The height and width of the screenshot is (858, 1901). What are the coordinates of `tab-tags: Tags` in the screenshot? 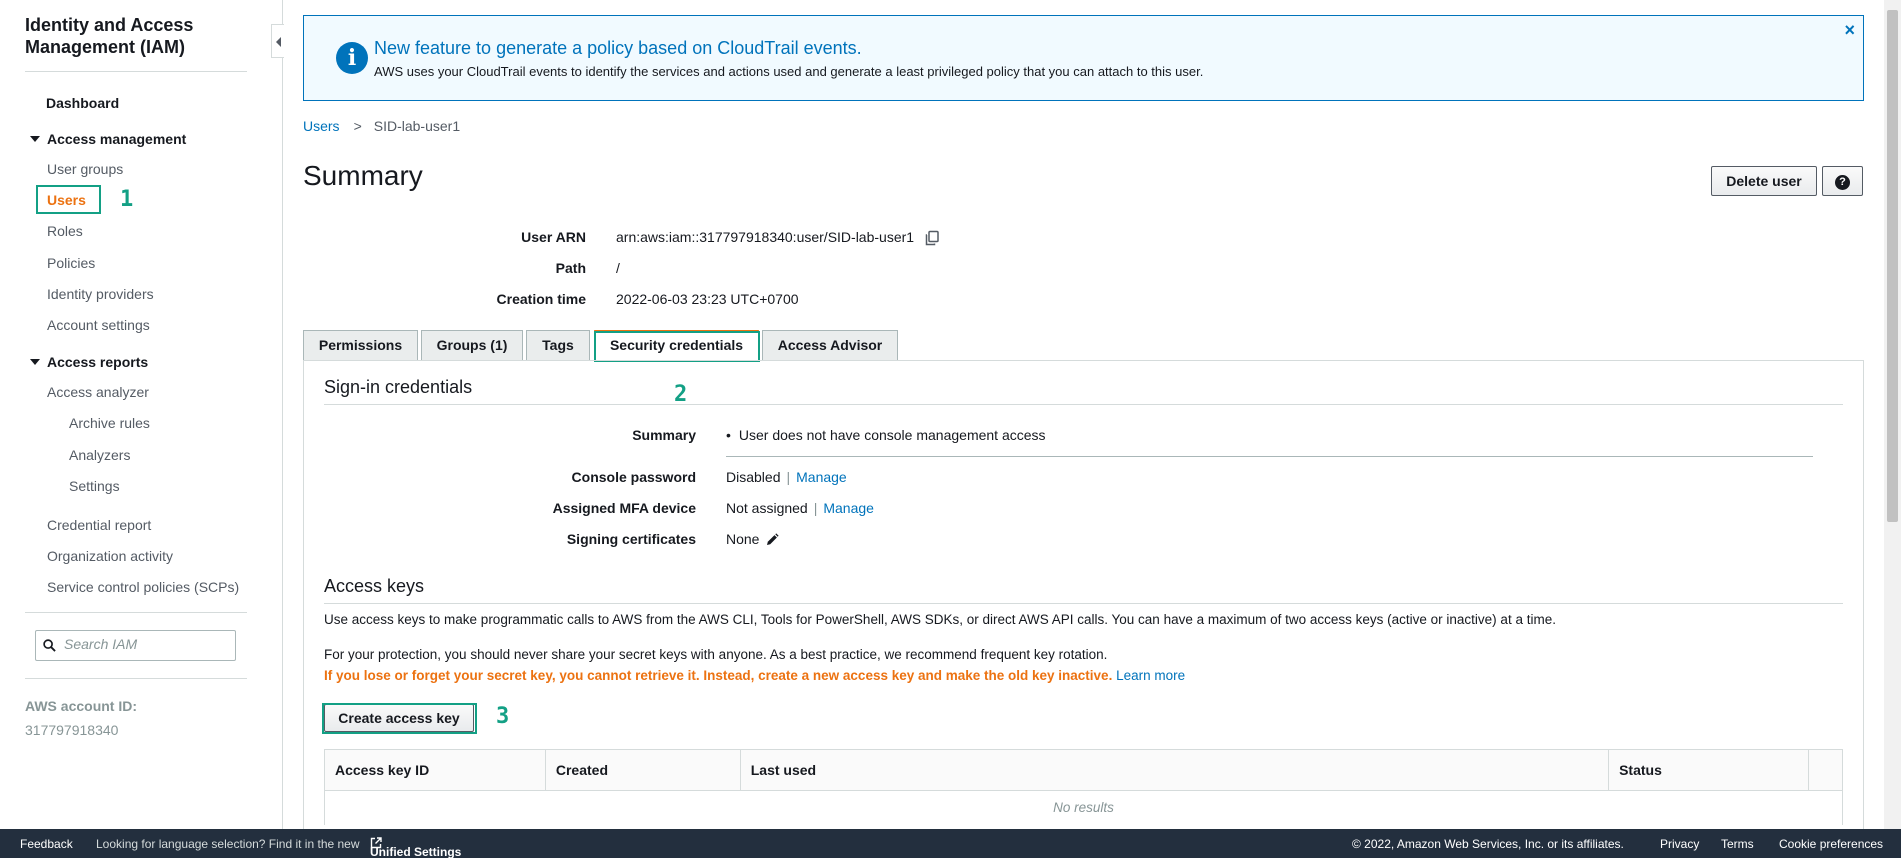 It's located at (558, 345).